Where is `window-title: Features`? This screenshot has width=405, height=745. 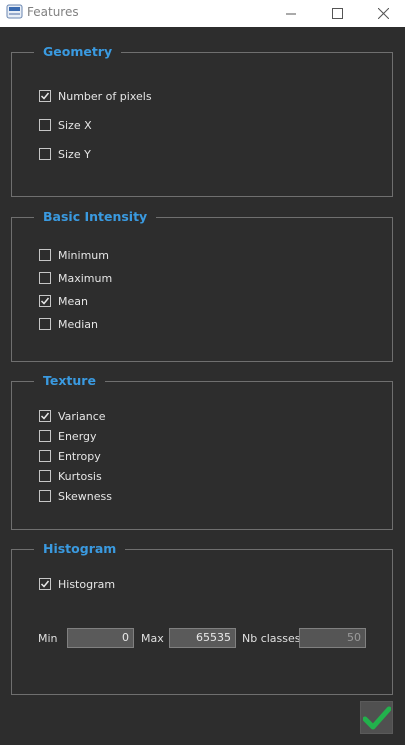
window-title: Features is located at coordinates (53, 12).